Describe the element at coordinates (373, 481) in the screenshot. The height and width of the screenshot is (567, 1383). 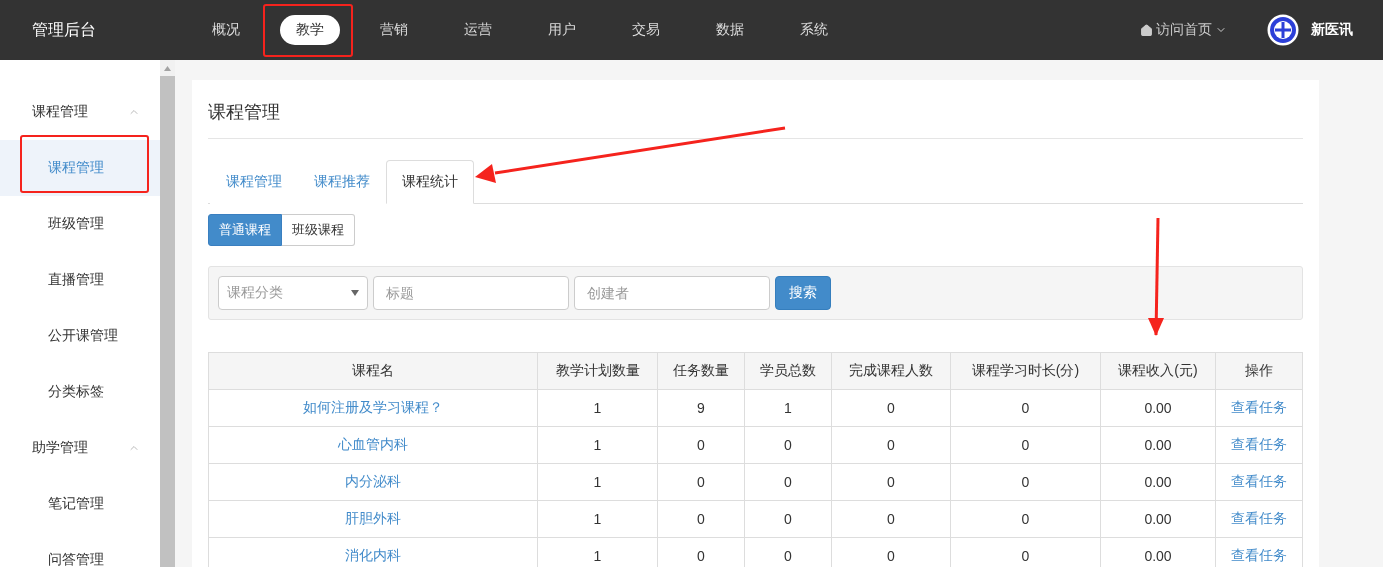
I see `course-link: 内分泌科` at that location.